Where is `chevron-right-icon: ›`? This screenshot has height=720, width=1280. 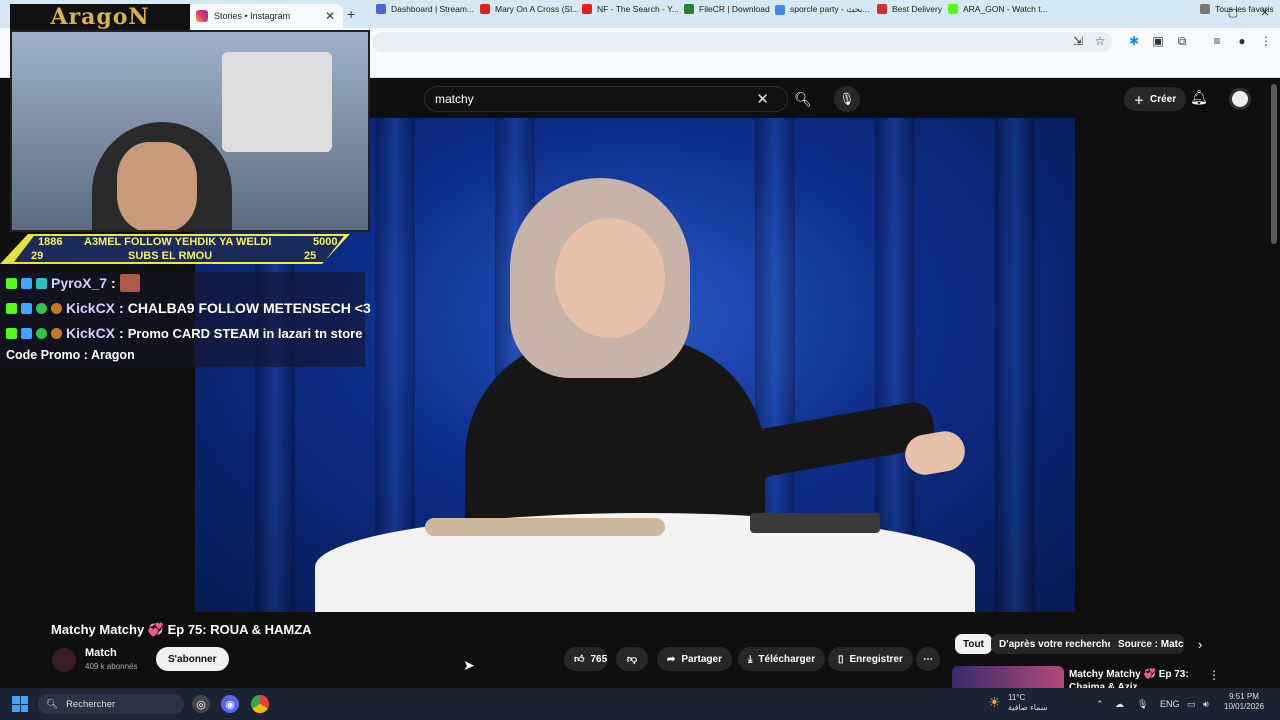 chevron-right-icon: › is located at coordinates (1200, 644).